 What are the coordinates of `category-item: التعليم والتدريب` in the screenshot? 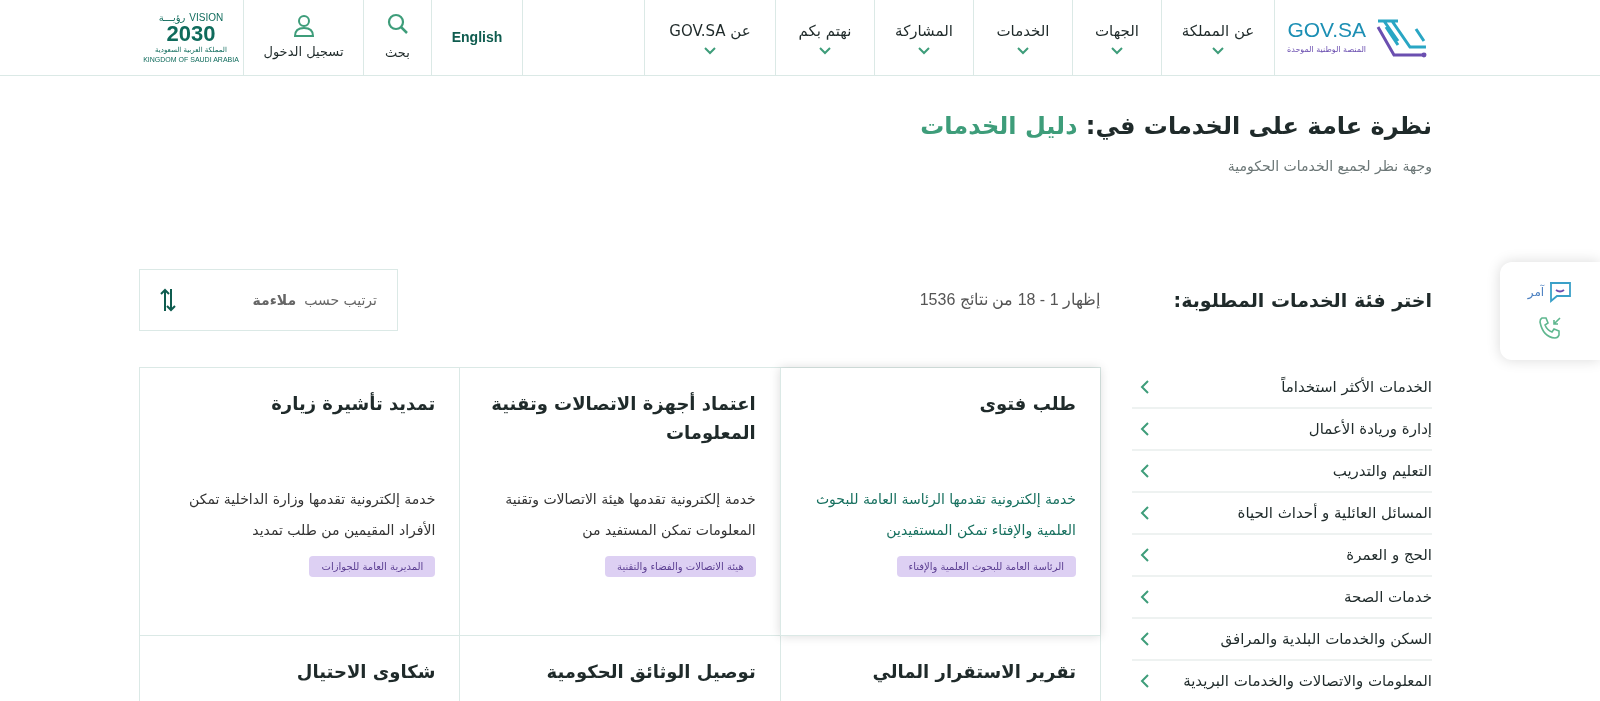 It's located at (1282, 472).